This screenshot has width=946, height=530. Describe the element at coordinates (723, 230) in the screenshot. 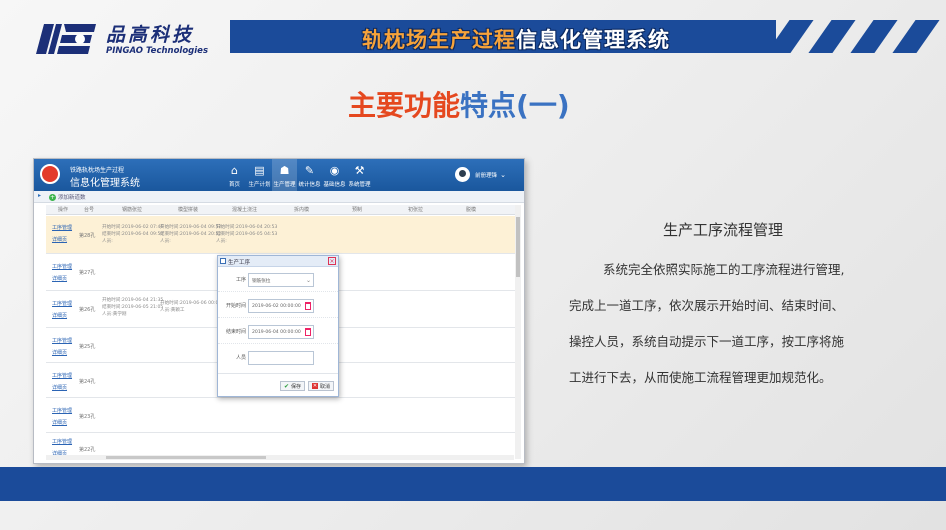

I see `feature-title: 生产工序流程管理` at that location.